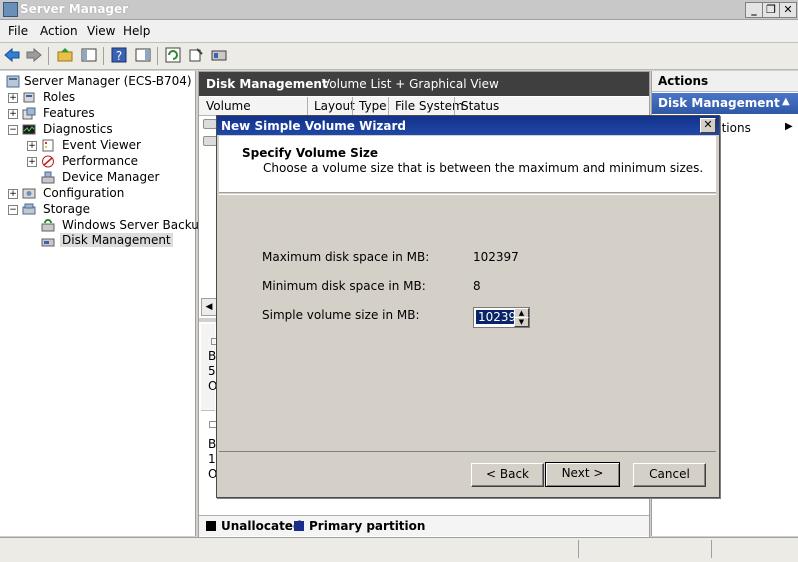 The width and height of the screenshot is (798, 562). Describe the element at coordinates (341, 315) in the screenshot. I see `volume-size-label: Simple volume size in MB:` at that location.